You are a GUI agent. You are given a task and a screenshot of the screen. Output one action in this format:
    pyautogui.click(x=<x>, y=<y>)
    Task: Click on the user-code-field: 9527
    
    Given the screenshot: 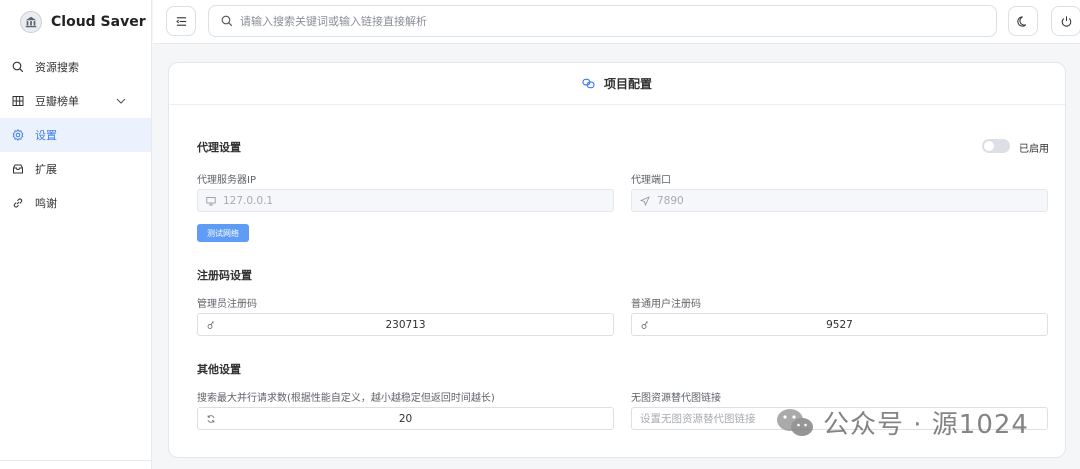 What is the action you would take?
    pyautogui.click(x=839, y=324)
    